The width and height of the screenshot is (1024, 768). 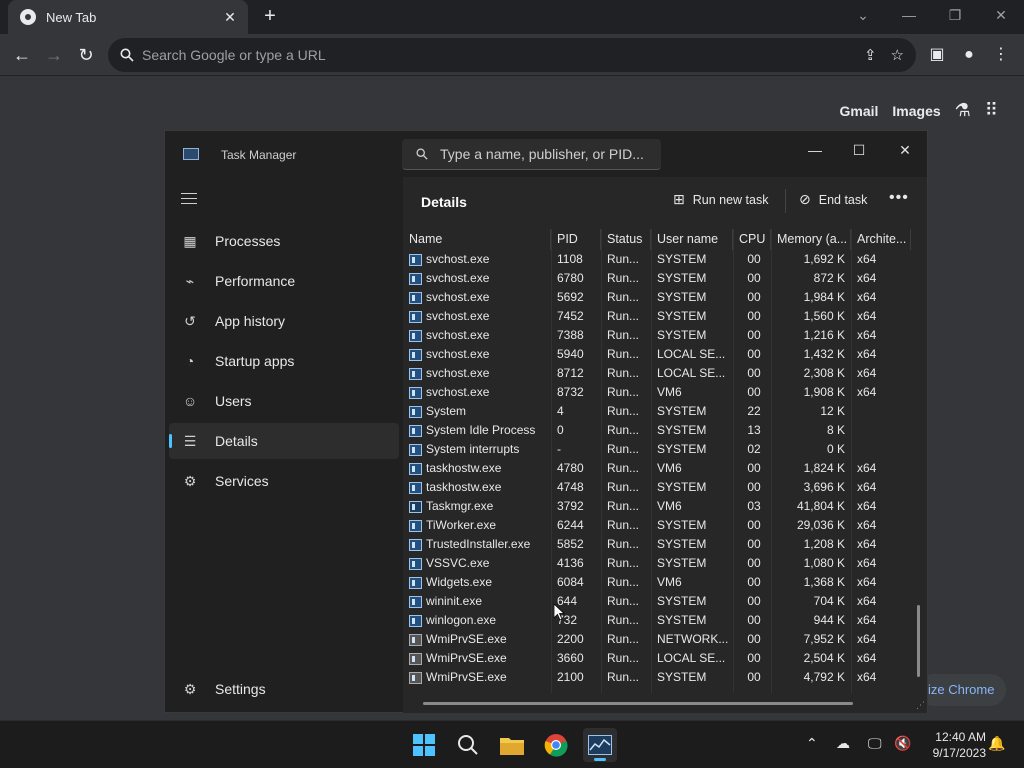 What do you see at coordinates (626, 239) in the screenshot?
I see `column-header-status: Status` at bounding box center [626, 239].